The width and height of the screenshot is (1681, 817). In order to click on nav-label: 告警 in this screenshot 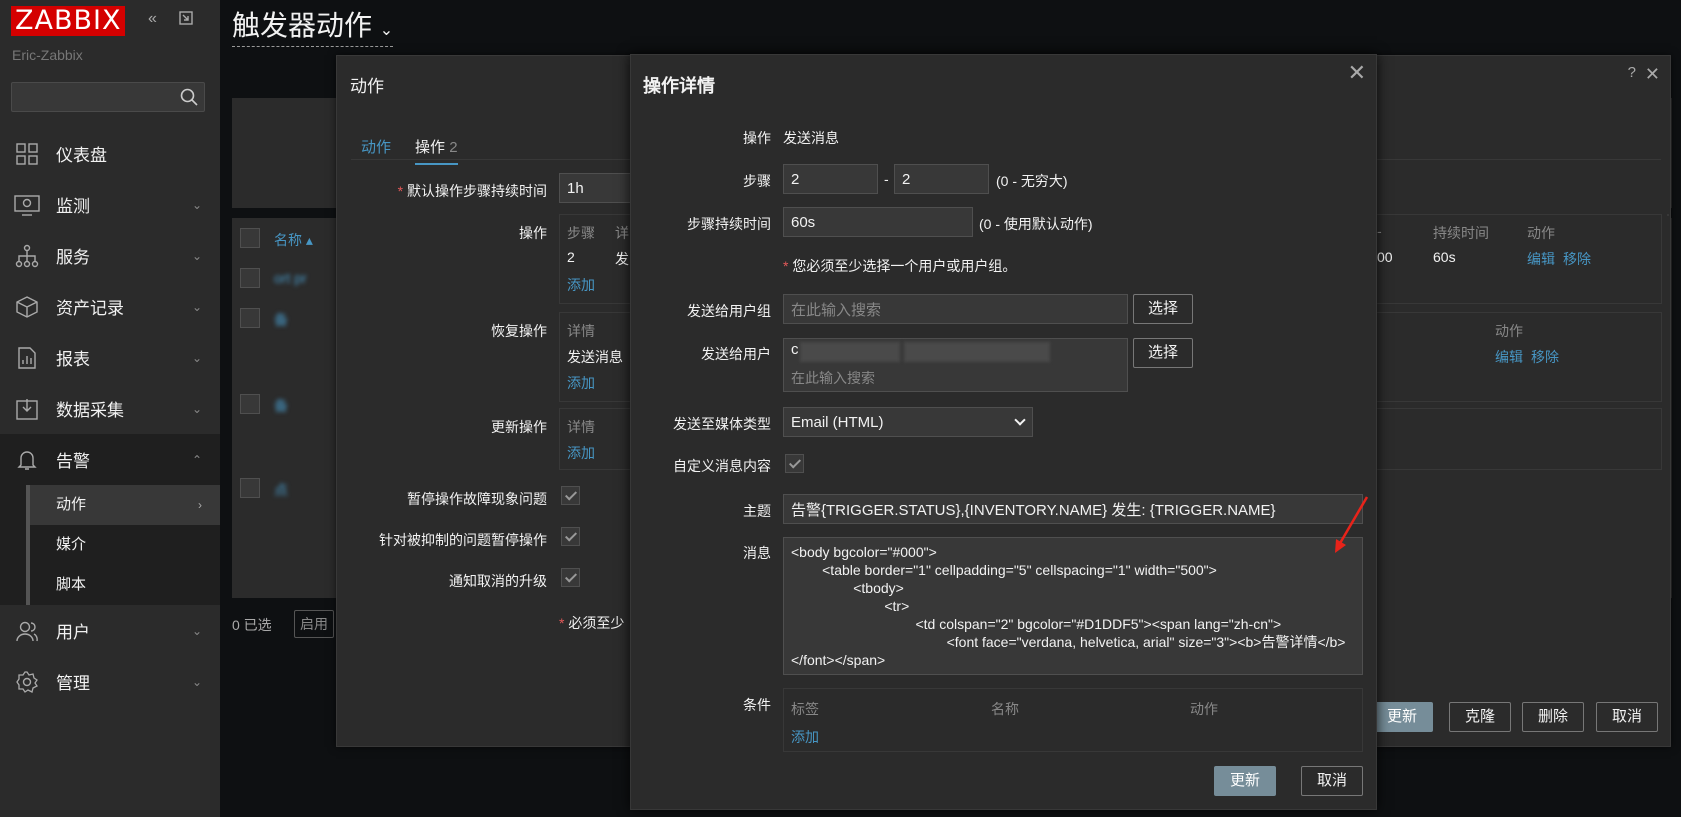, I will do `click(73, 461)`.